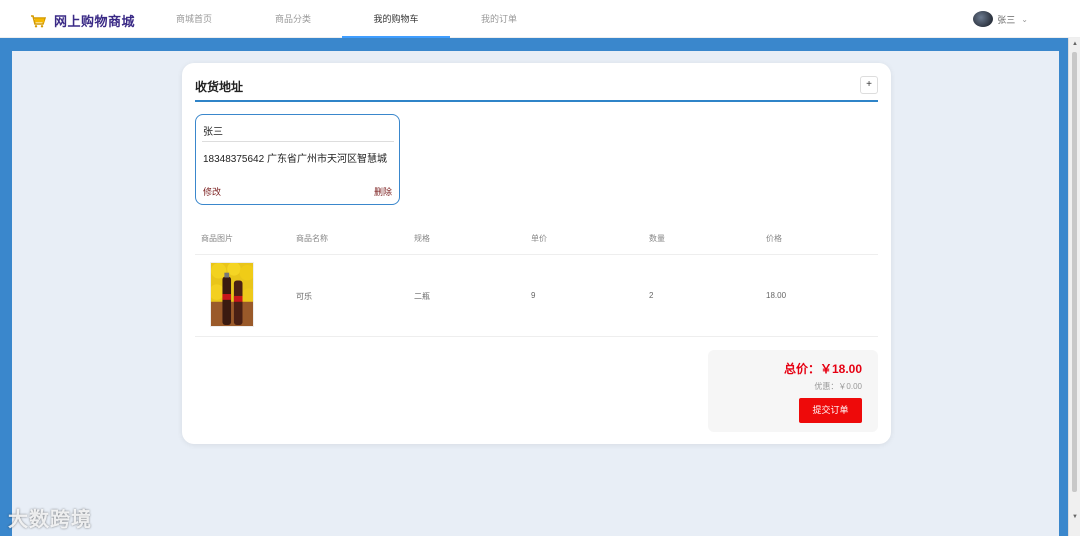 The height and width of the screenshot is (536, 1080). Describe the element at coordinates (219, 87) in the screenshot. I see `address-section-title: 收货地址` at that location.